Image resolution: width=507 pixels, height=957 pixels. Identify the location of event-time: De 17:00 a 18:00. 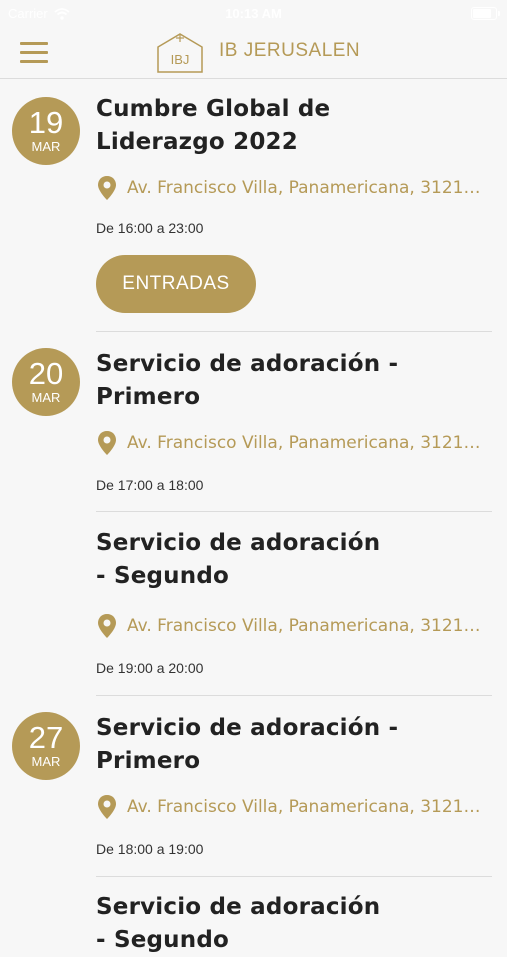
(150, 485).